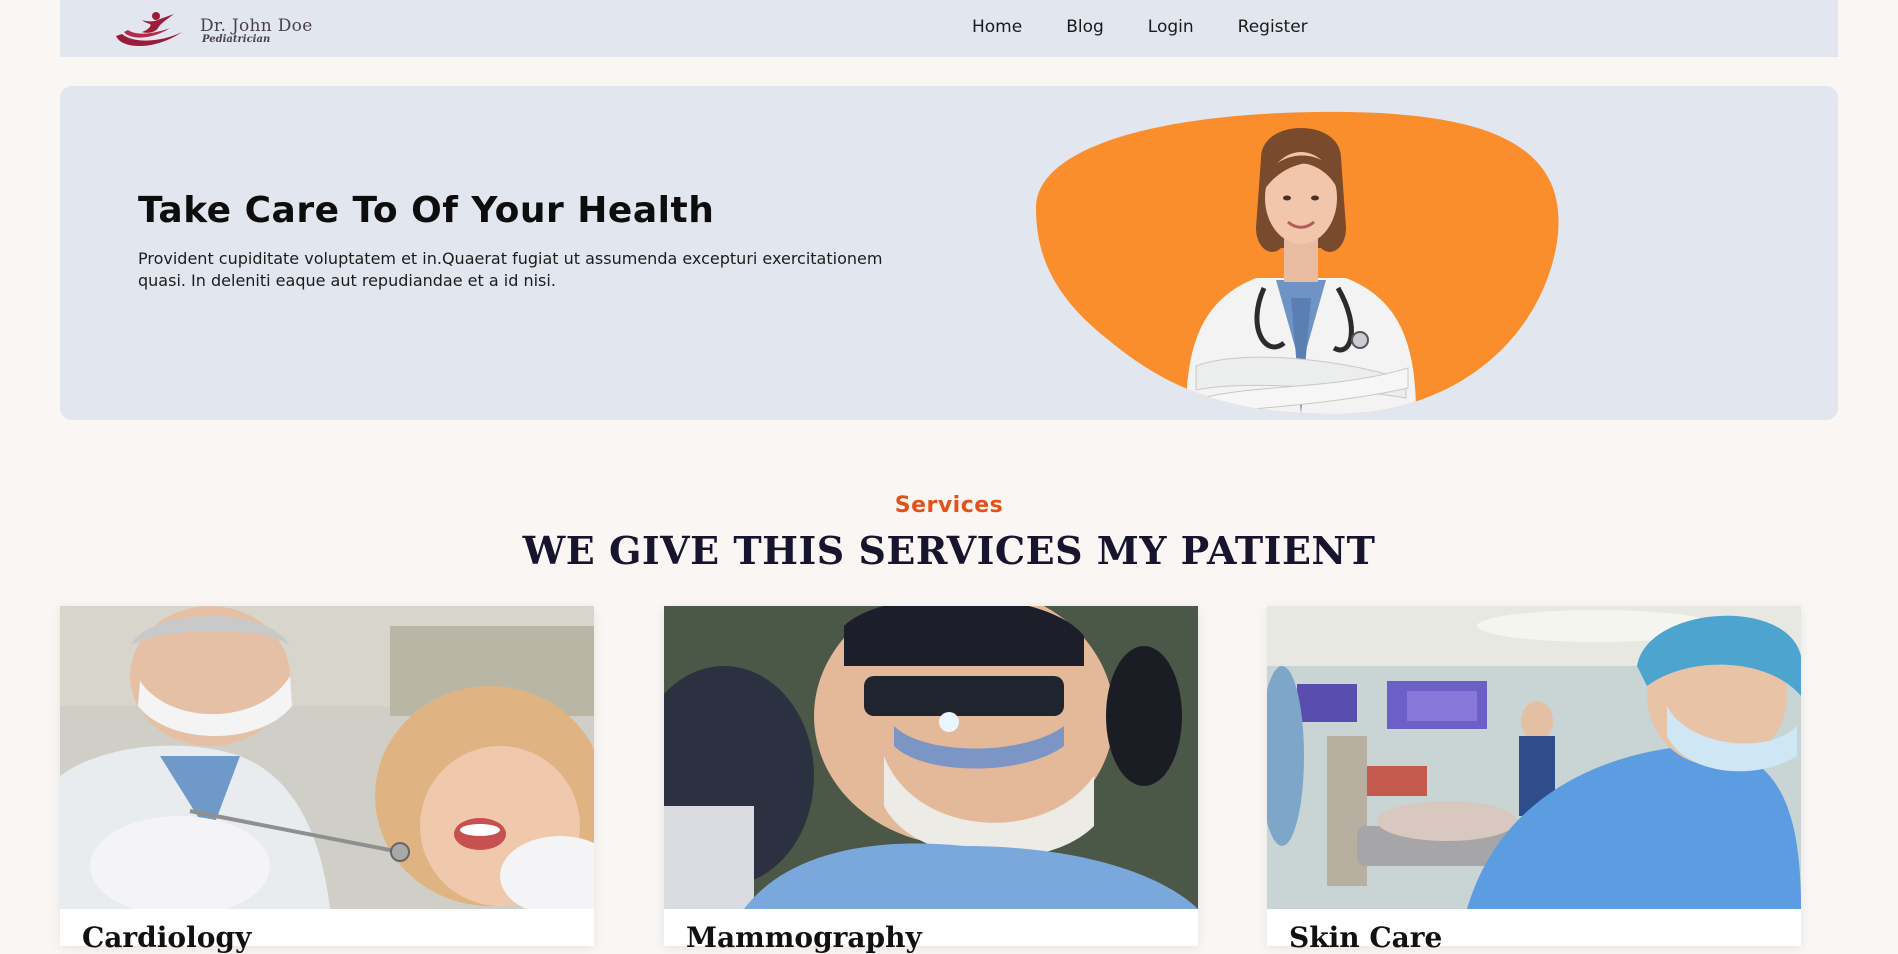 The width and height of the screenshot is (1898, 954). What do you see at coordinates (949, 550) in the screenshot?
I see `services-title: WE GIVE THIS SERVICES MY PATIENT` at bounding box center [949, 550].